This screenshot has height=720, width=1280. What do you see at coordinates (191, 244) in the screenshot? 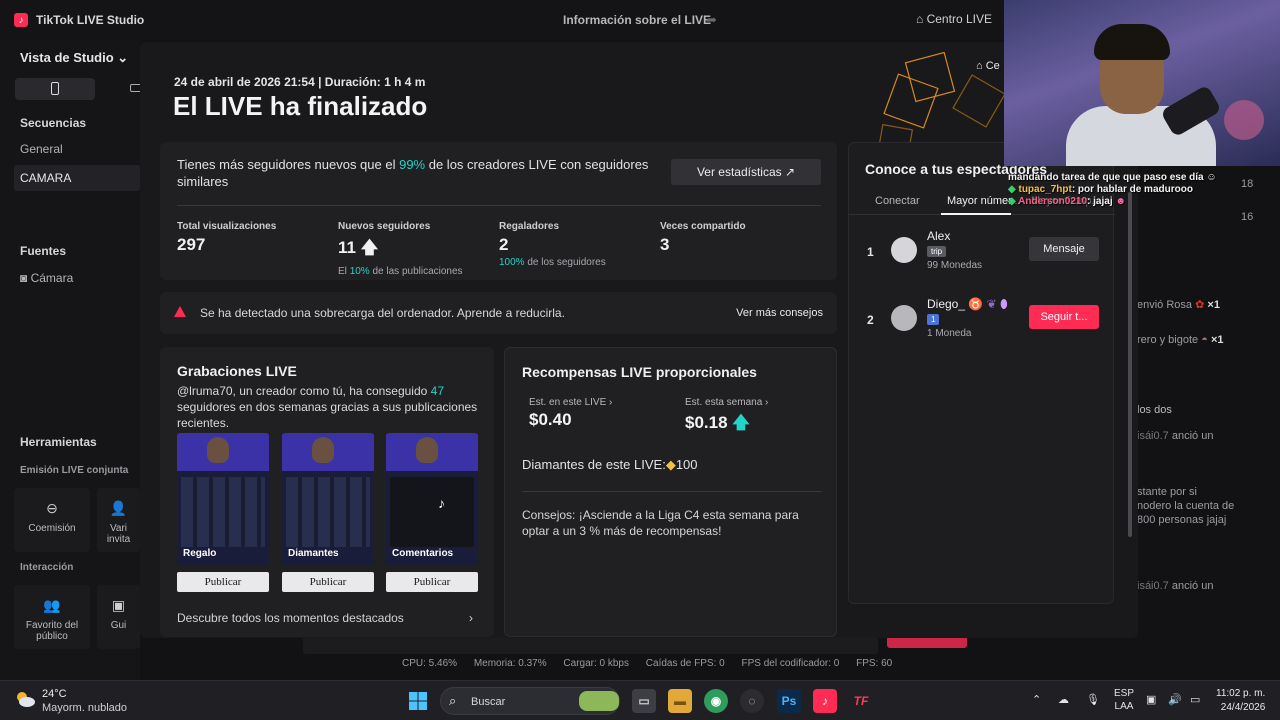
I see `stat-value: 297` at bounding box center [191, 244].